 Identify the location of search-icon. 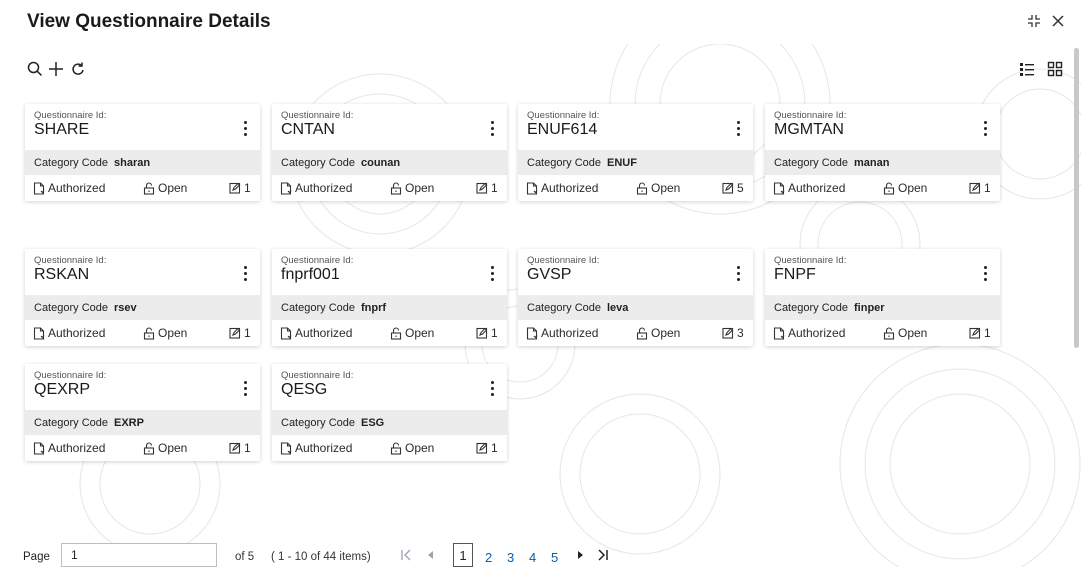
(35, 69).